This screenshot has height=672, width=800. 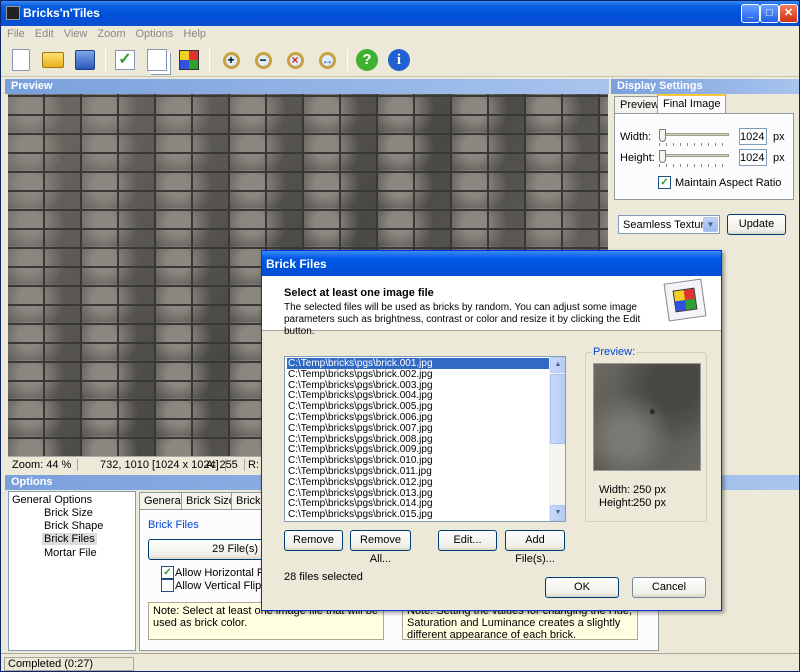 What do you see at coordinates (753, 136) in the screenshot?
I see `width-input: 1024` at bounding box center [753, 136].